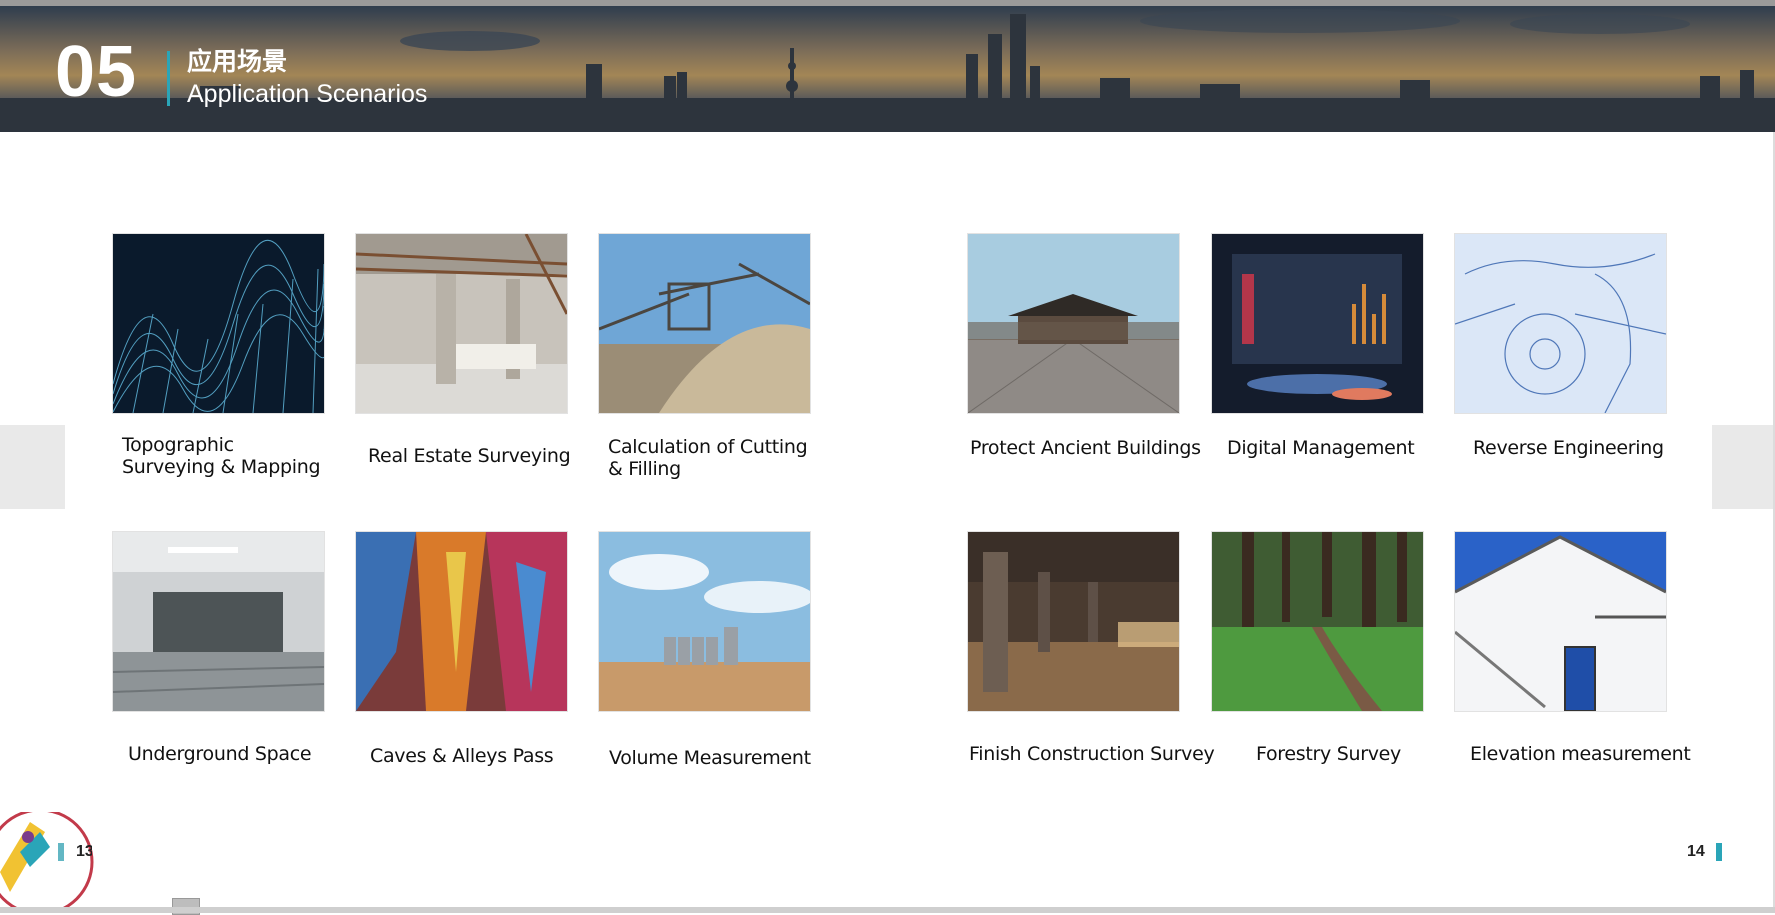 This screenshot has height=915, width=1775. Describe the element at coordinates (32, 467) in the screenshot. I see `previous-page-tab` at that location.